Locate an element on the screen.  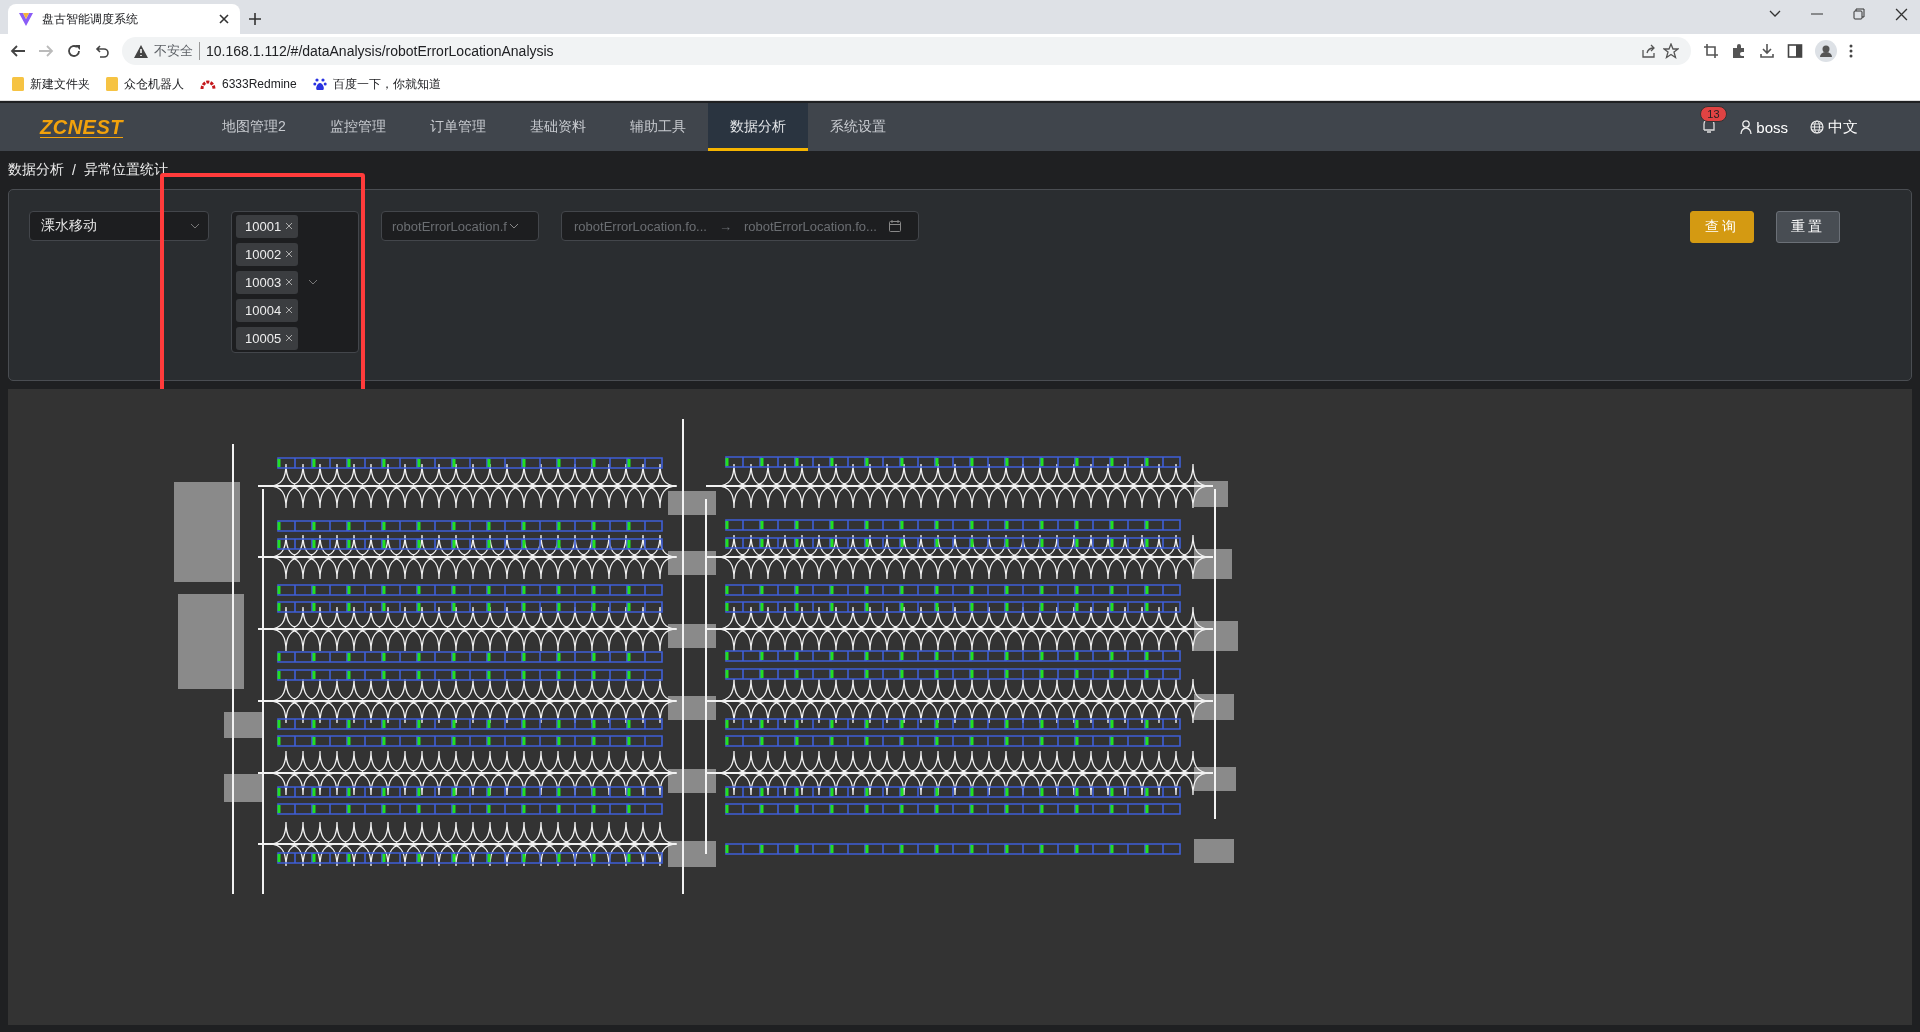
security-label: 不安全 is located at coordinates (177, 51).